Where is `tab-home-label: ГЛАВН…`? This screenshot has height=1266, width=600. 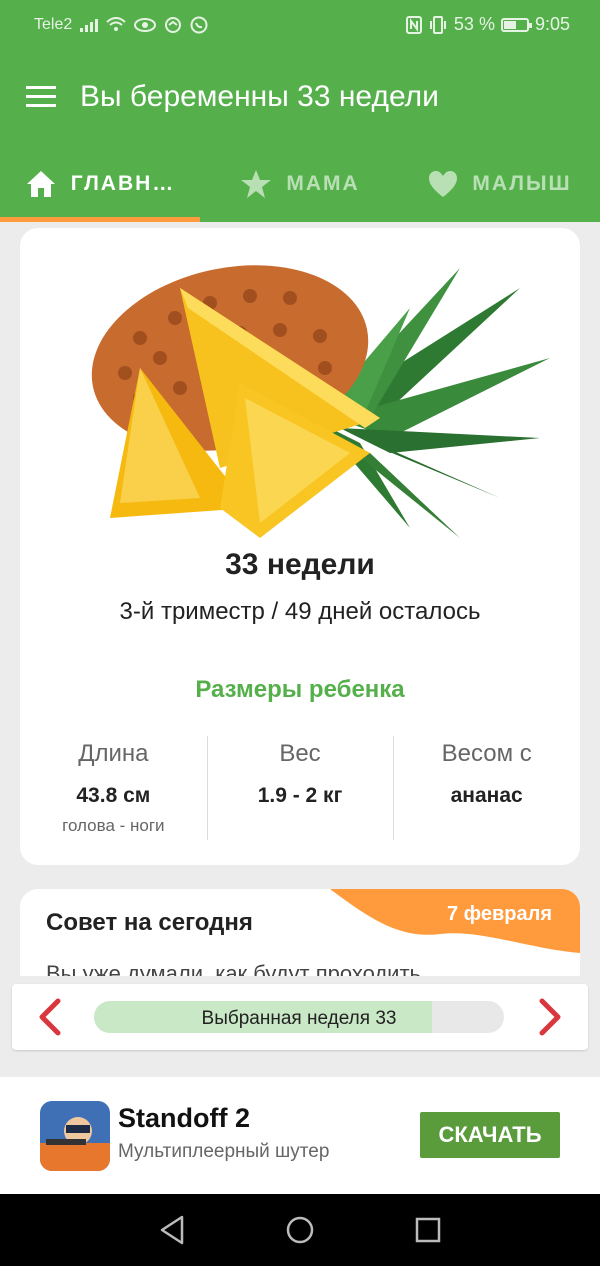
tab-home-label: ГЛАВН… is located at coordinates (123, 183).